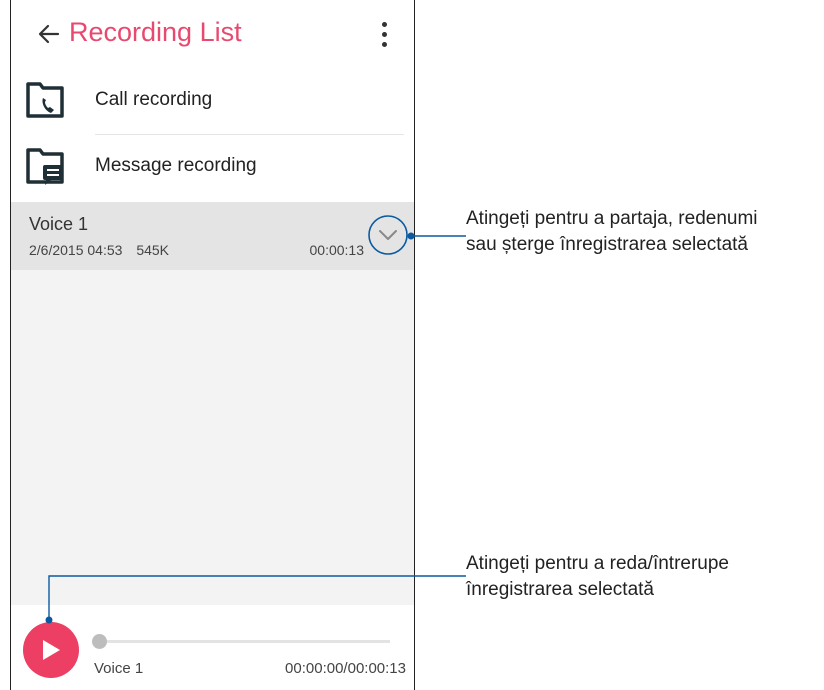 This screenshot has width=824, height=690. What do you see at coordinates (598, 563) in the screenshot?
I see `callout-line1: Atingeți pentru a reda/întrerupe` at bounding box center [598, 563].